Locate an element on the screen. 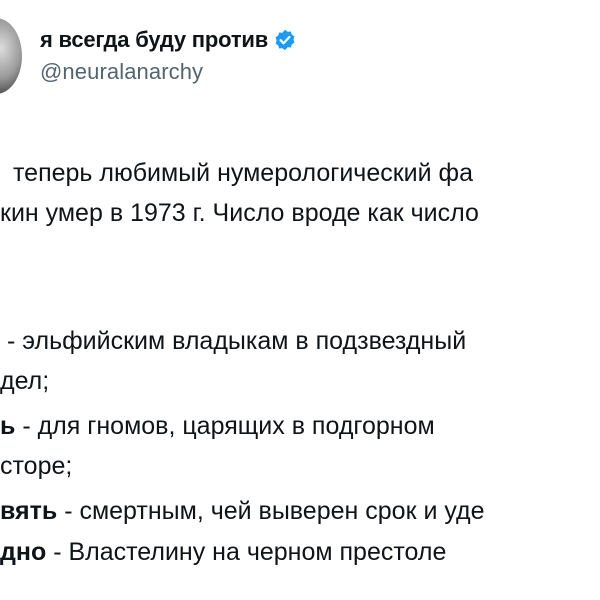  list-item: ь - для гномов, царящих в подгорном is located at coordinates (217, 426).